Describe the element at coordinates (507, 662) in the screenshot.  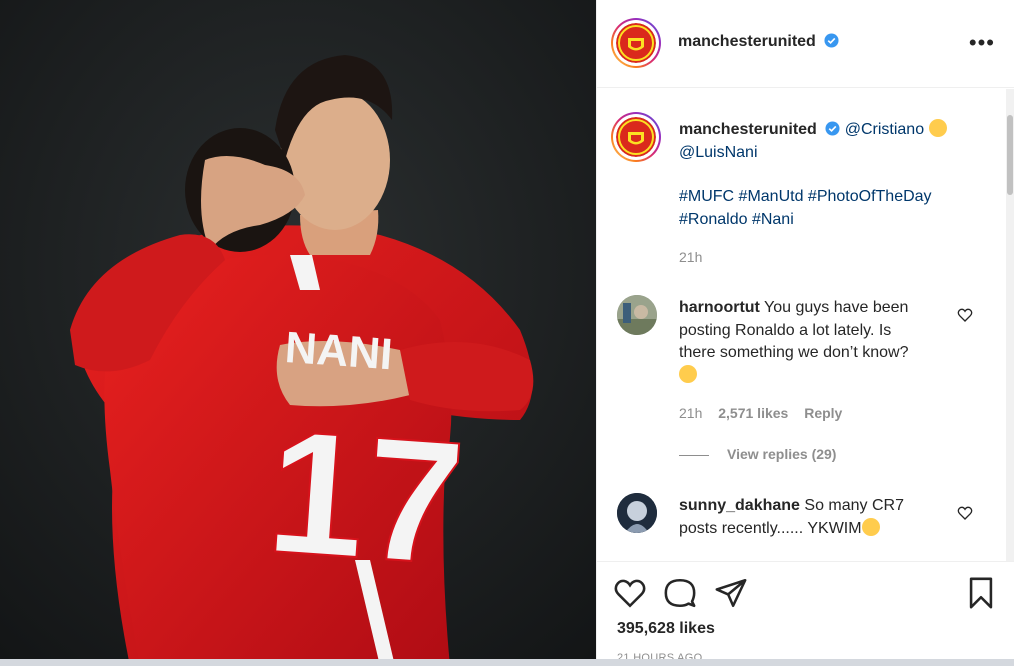
I see `os-taskbar` at that location.